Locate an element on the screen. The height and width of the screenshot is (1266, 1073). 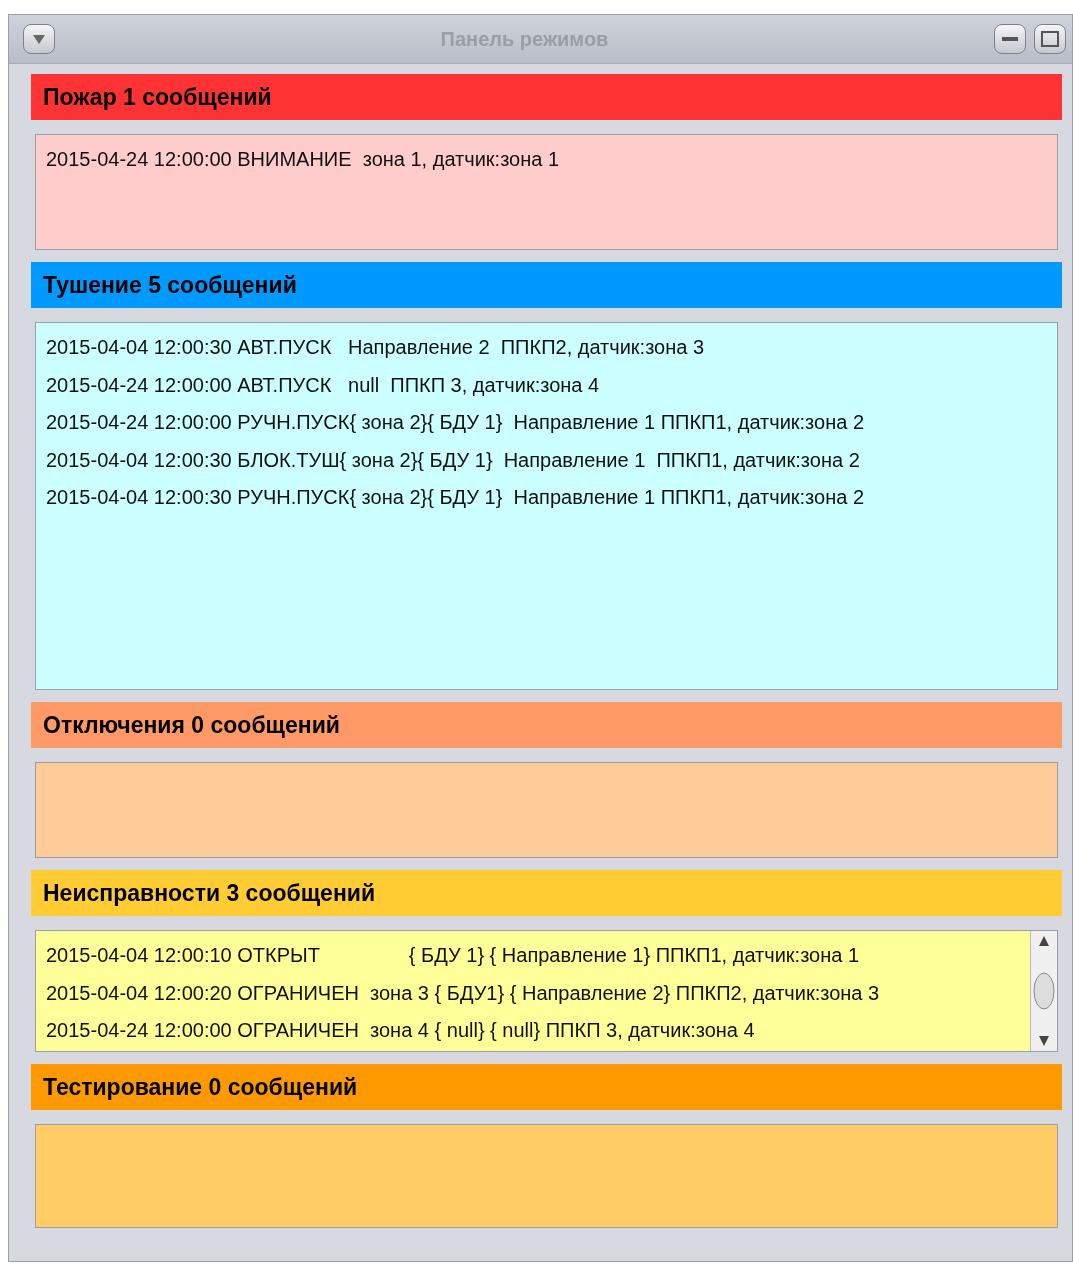
message-row: 2015-04-24 12:00:00 ВНИМАНИЕ зона 1, датчик:зона 1 is located at coordinates (546, 160).